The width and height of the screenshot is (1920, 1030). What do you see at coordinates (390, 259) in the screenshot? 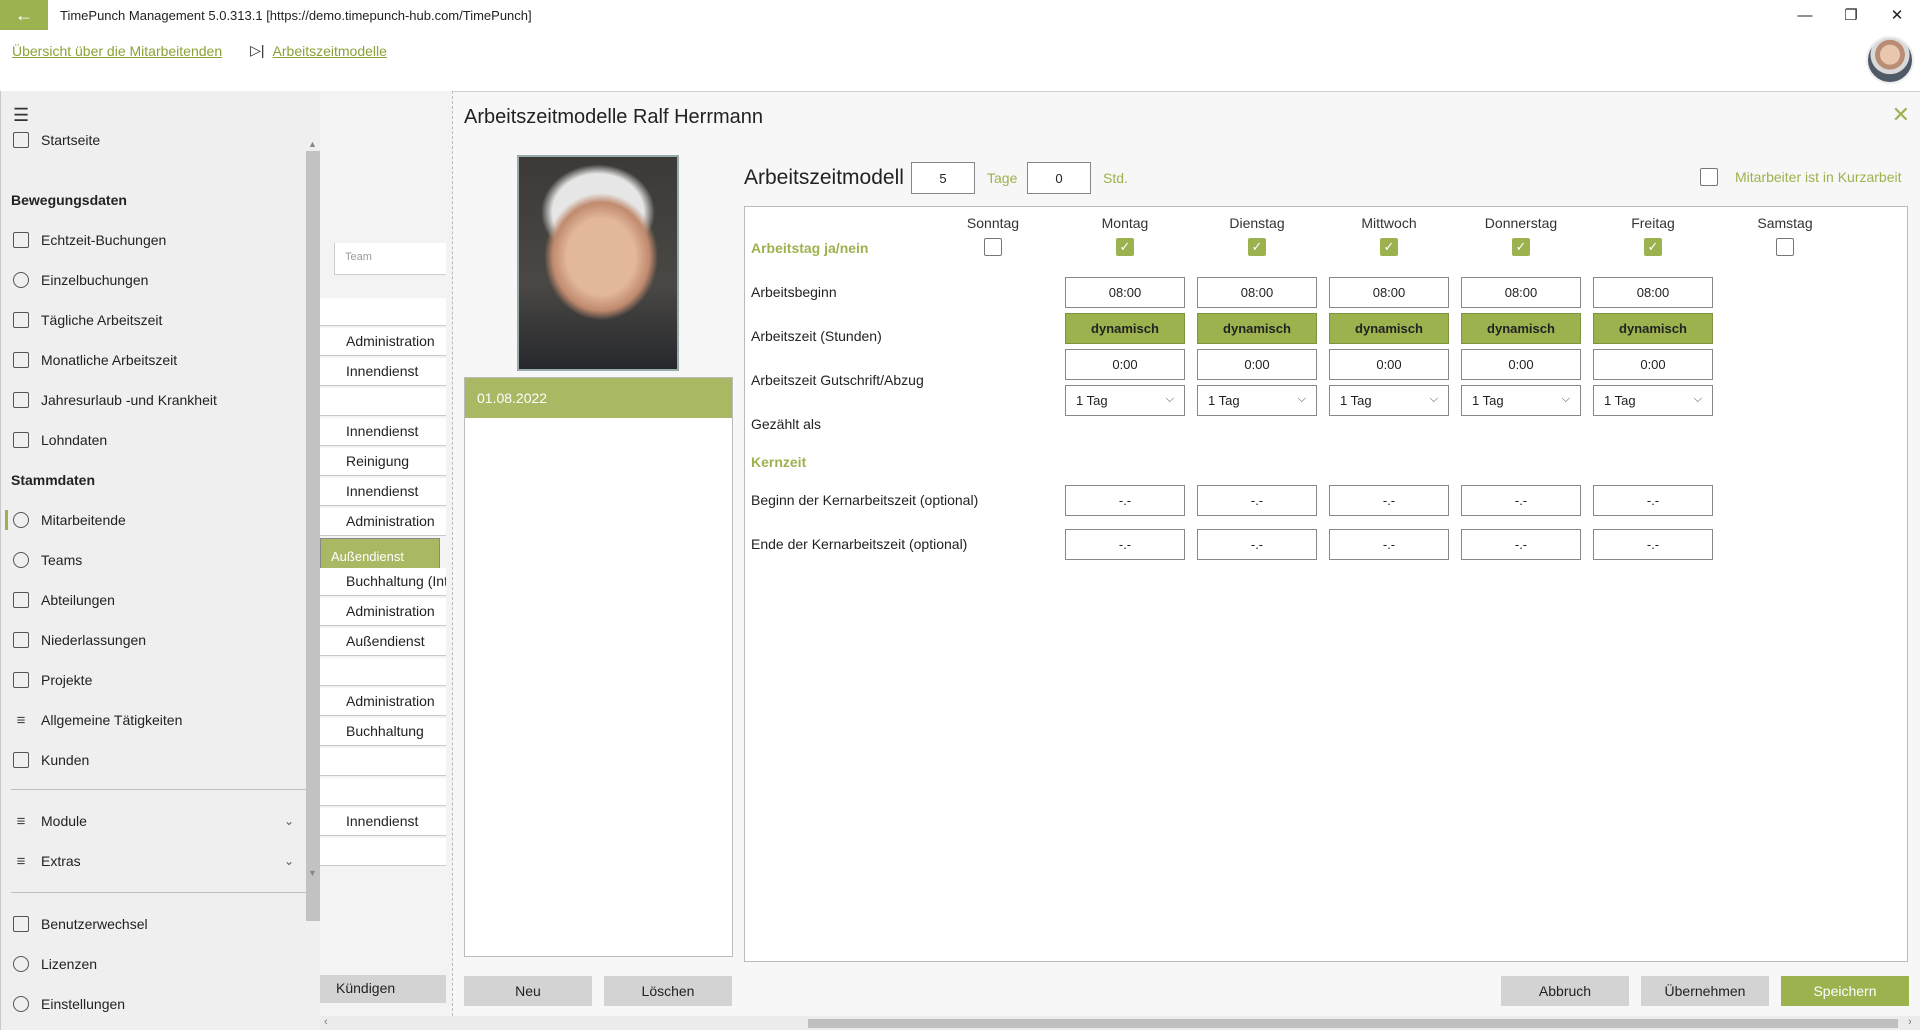
I see `team-filter-input: Team` at bounding box center [390, 259].